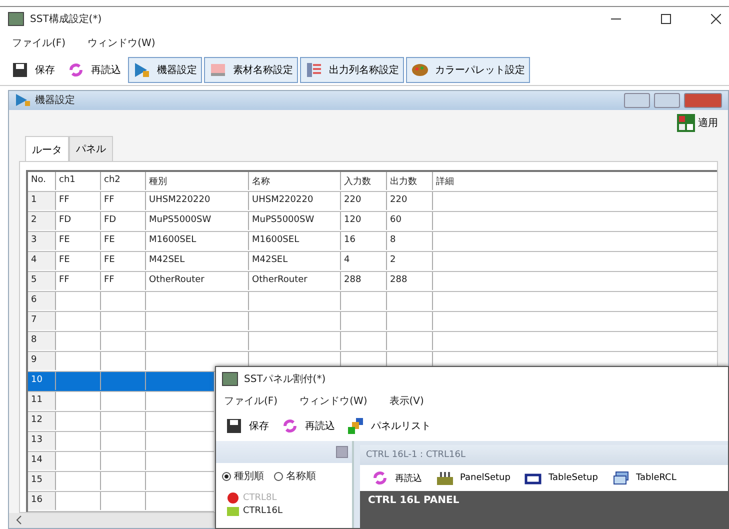  Describe the element at coordinates (165, 70) in the screenshot. I see `toolbar-button: 機器設定` at that location.